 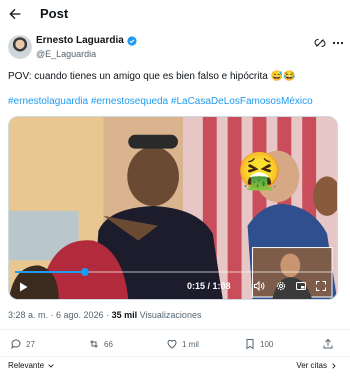 I want to click on author-name: Ernesto Laguardia, so click(x=80, y=40).